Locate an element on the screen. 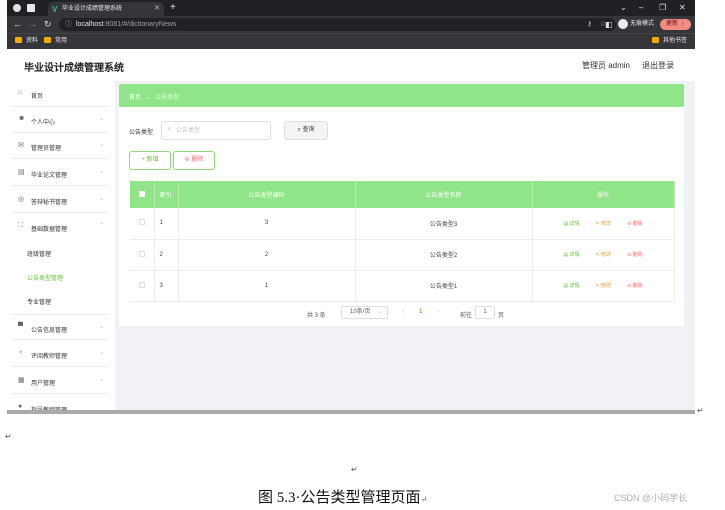 Image resolution: width=725 pixels, height=510 pixels. sidebar-item-label: 用户管理 is located at coordinates (43, 384).